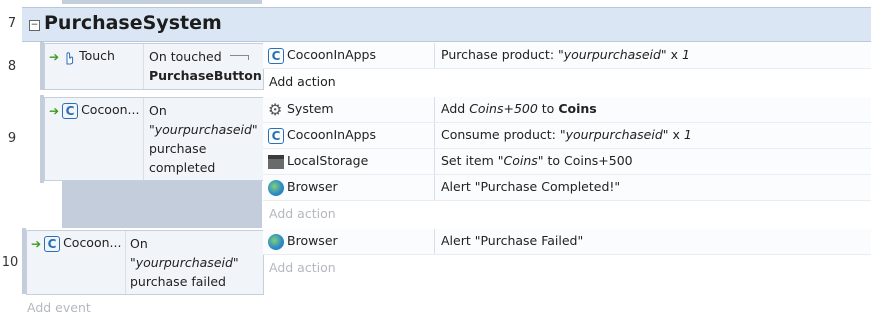  I want to click on storage-icon, so click(276, 161).